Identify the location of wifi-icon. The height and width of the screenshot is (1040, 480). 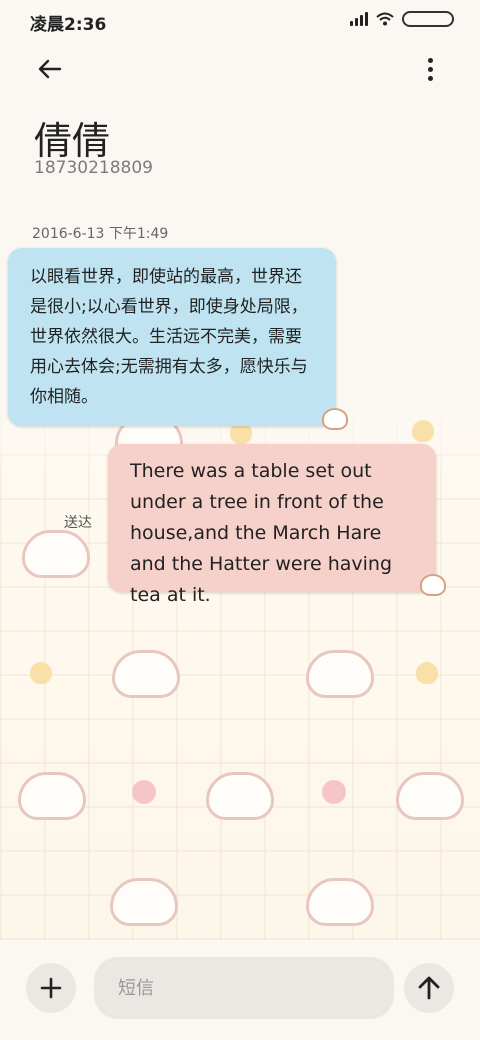
(385, 19).